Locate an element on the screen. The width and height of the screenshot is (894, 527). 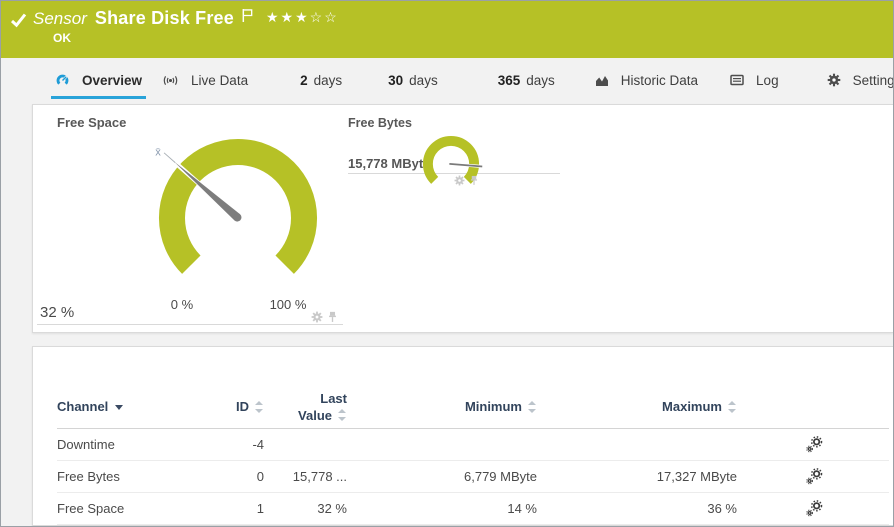
tab-30-days: 30 days is located at coordinates (413, 80).